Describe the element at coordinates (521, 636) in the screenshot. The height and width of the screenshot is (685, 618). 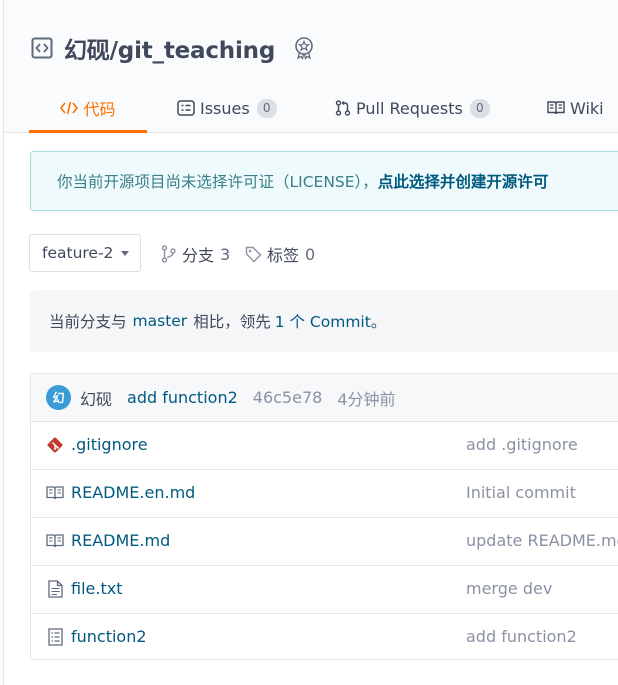
I see `file-commit-message: add function2` at that location.